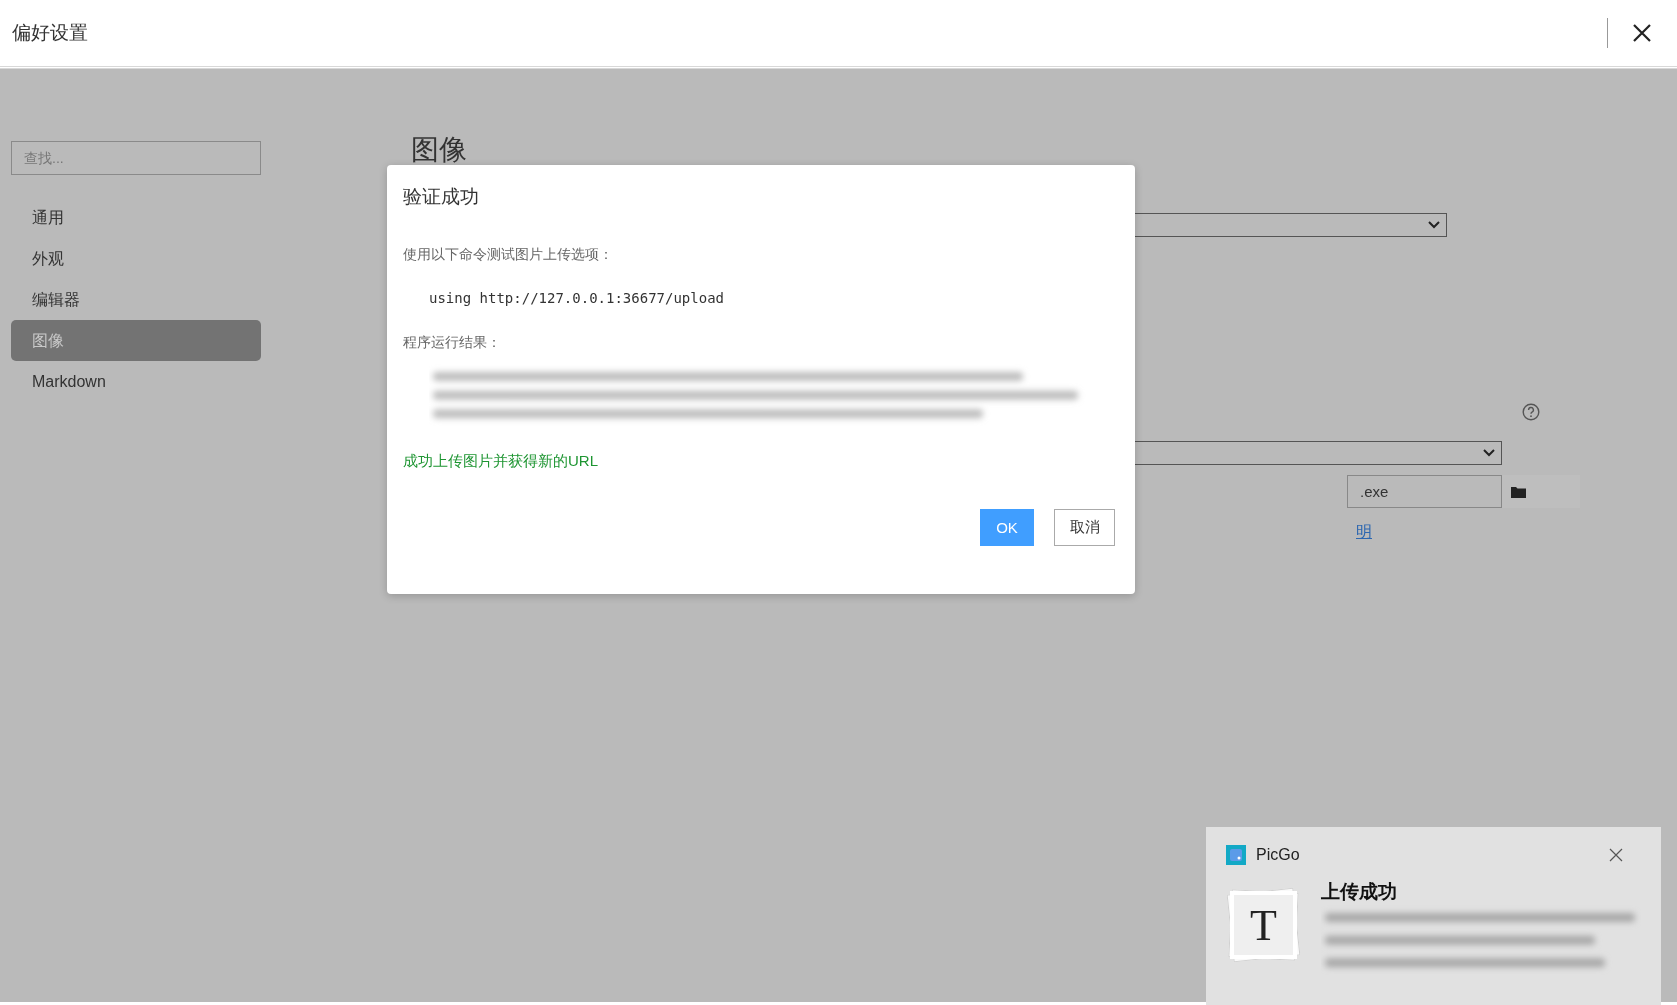 Image resolution: width=1677 pixels, height=1005 pixels. I want to click on close-icon, so click(1642, 33).